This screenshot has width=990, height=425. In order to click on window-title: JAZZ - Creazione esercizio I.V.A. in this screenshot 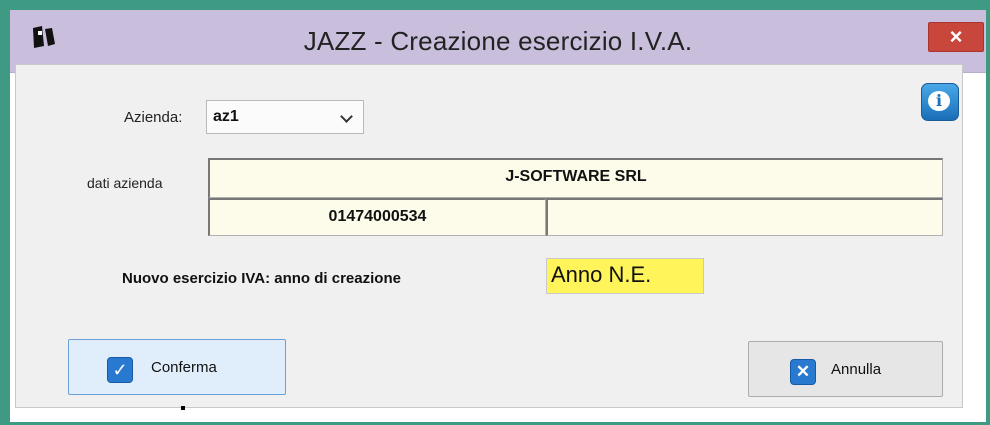, I will do `click(498, 41)`.